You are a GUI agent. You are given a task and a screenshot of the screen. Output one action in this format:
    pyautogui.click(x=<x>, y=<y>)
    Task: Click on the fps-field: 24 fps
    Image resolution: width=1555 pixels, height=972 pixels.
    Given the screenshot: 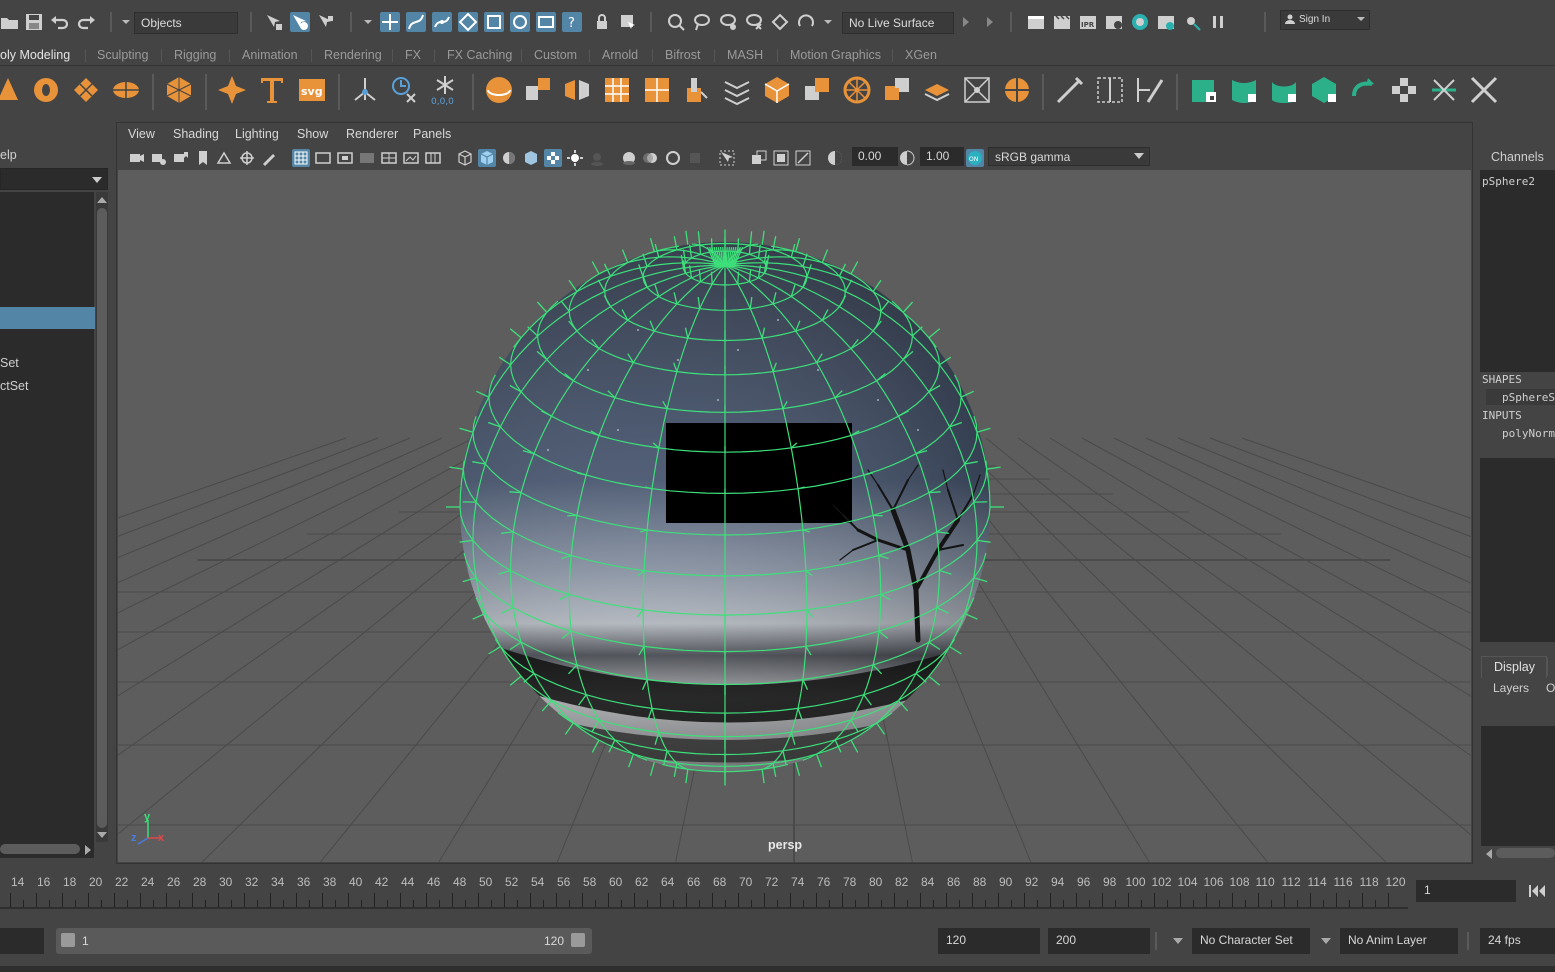 What is the action you would take?
    pyautogui.click(x=1517, y=941)
    